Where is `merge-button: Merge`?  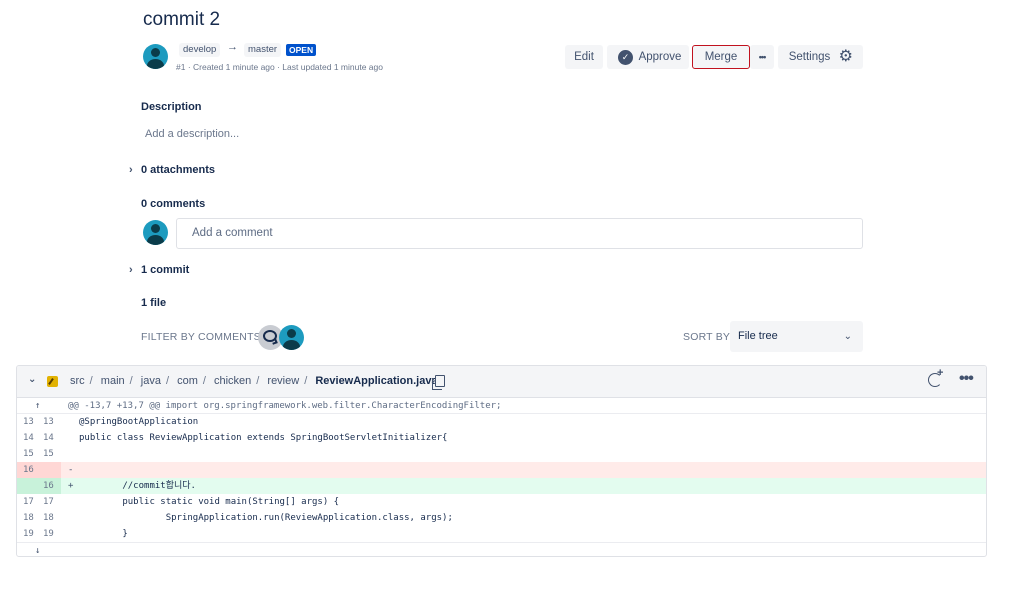 merge-button: Merge is located at coordinates (721, 57).